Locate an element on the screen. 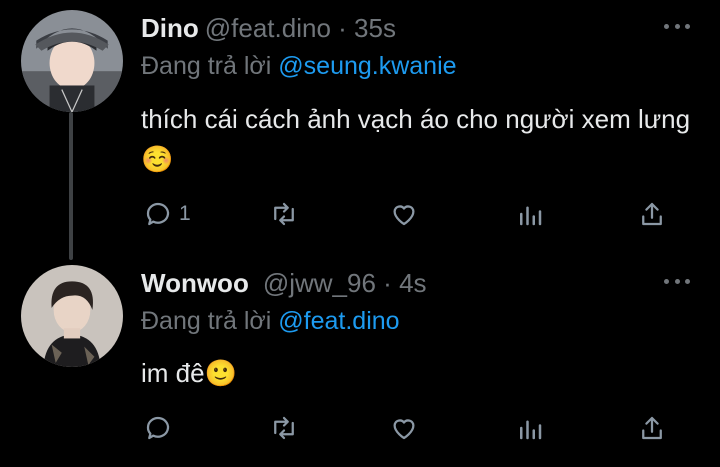 The image size is (720, 467). replying-mention: @seung.kwanie is located at coordinates (367, 66).